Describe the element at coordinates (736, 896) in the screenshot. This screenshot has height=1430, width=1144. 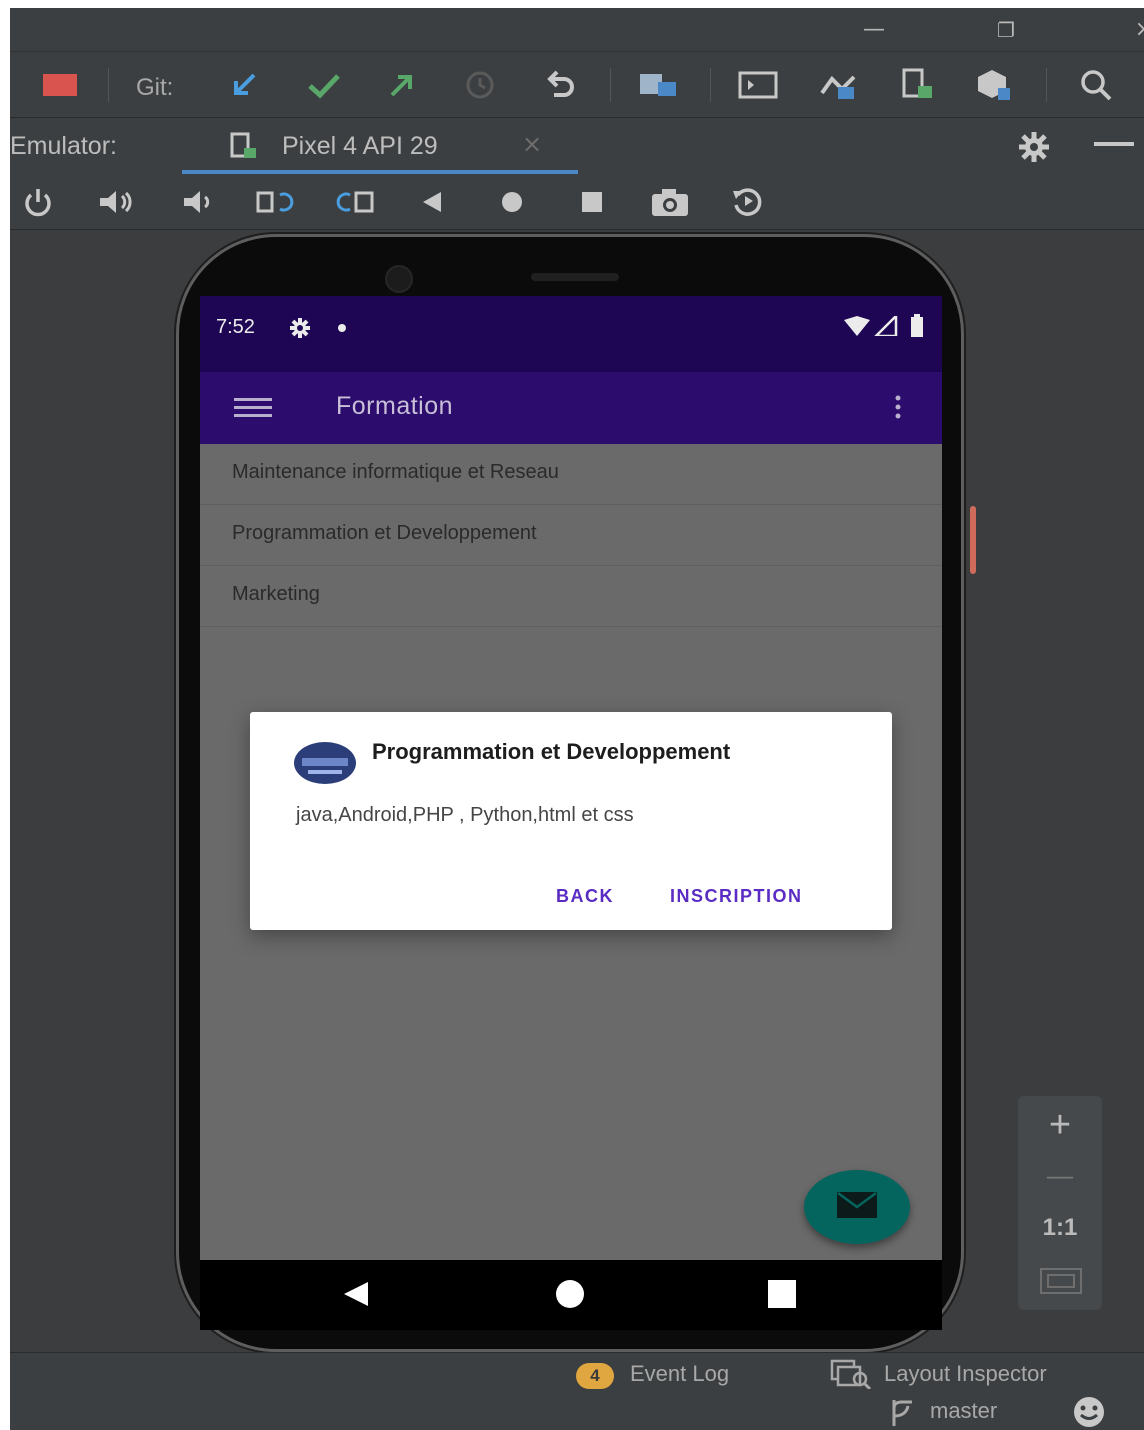
I see `inscription-button: INSCRIPTION` at that location.